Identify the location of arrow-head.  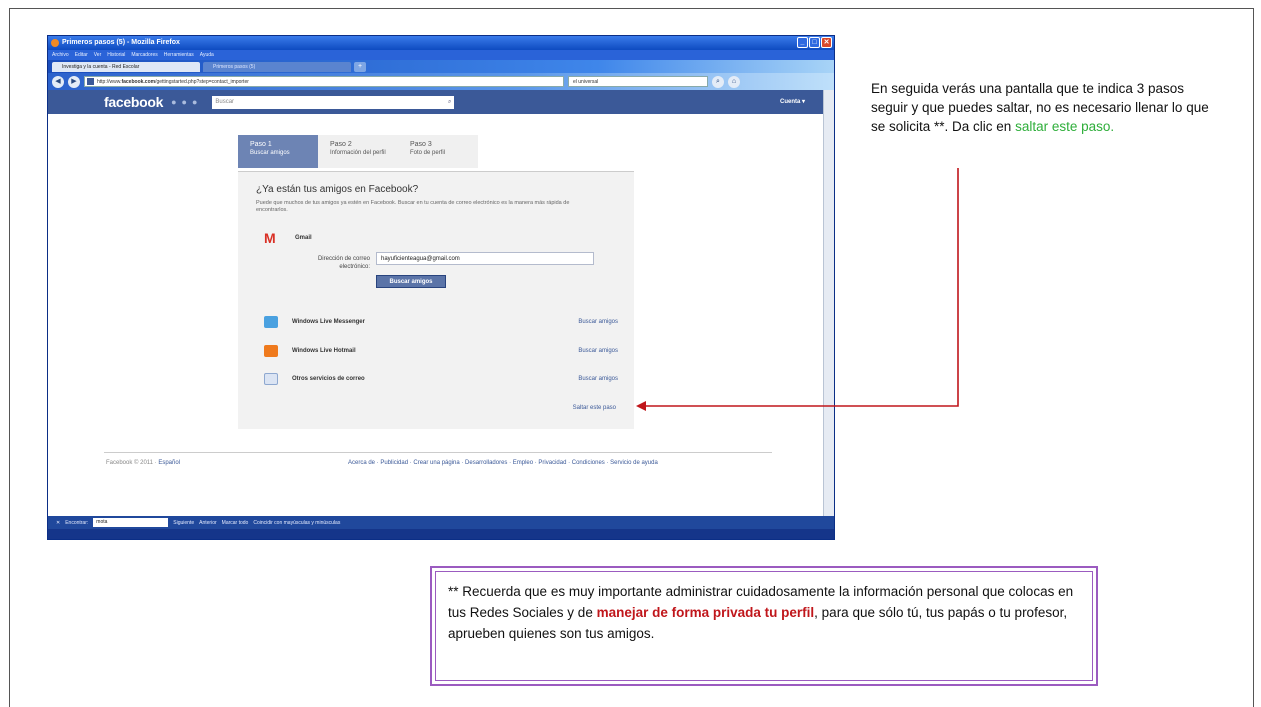
(641, 406).